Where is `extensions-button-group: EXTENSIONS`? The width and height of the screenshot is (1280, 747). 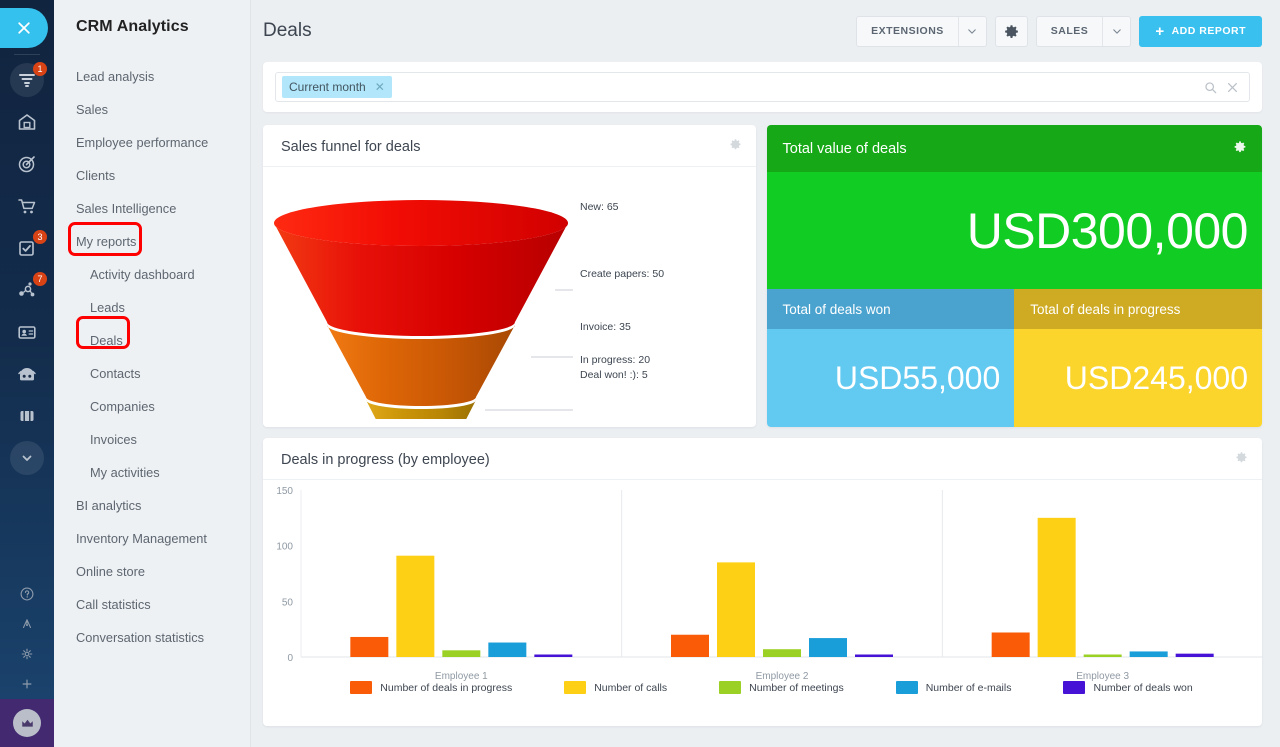
extensions-button-group: EXTENSIONS is located at coordinates (921, 31).